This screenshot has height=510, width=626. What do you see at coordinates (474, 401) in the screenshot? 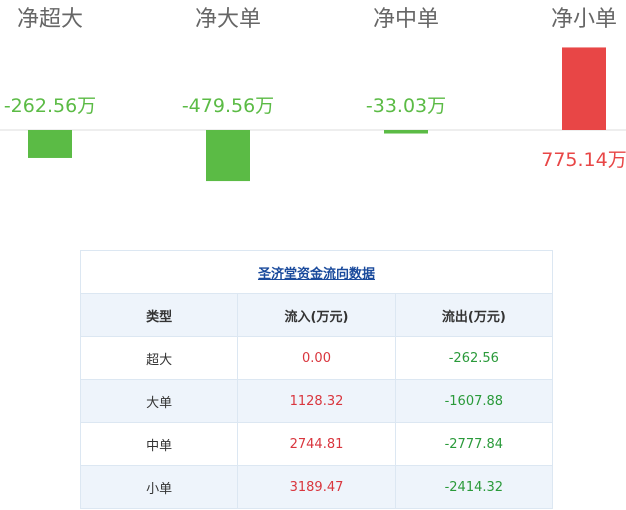
I see `row-outflow: -1607.88` at bounding box center [474, 401].